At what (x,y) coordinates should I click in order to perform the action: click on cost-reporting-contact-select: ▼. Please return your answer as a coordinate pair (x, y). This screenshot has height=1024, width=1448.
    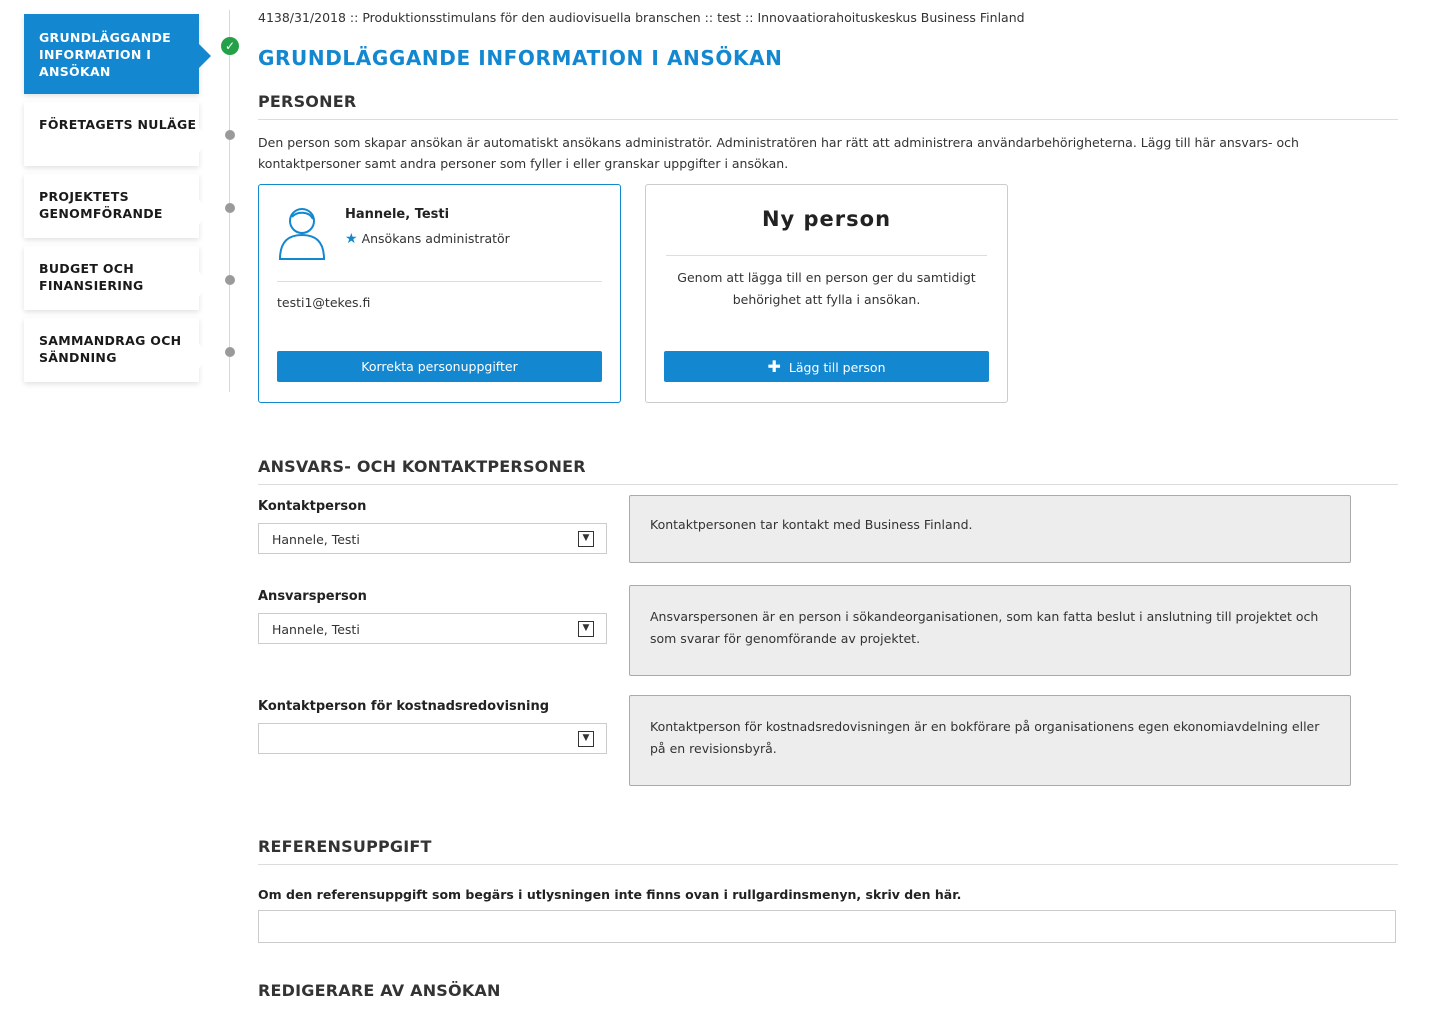
    Looking at the image, I should click on (432, 738).